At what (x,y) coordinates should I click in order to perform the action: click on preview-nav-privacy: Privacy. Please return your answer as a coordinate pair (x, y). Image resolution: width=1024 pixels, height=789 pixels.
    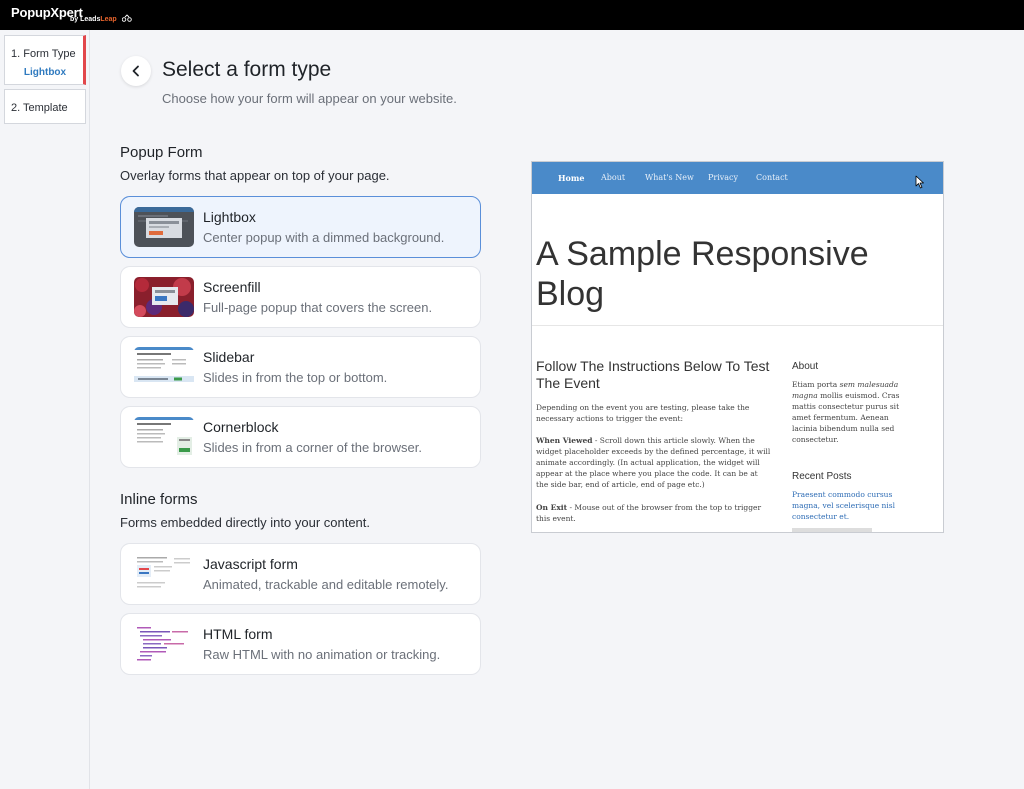
    Looking at the image, I should click on (723, 177).